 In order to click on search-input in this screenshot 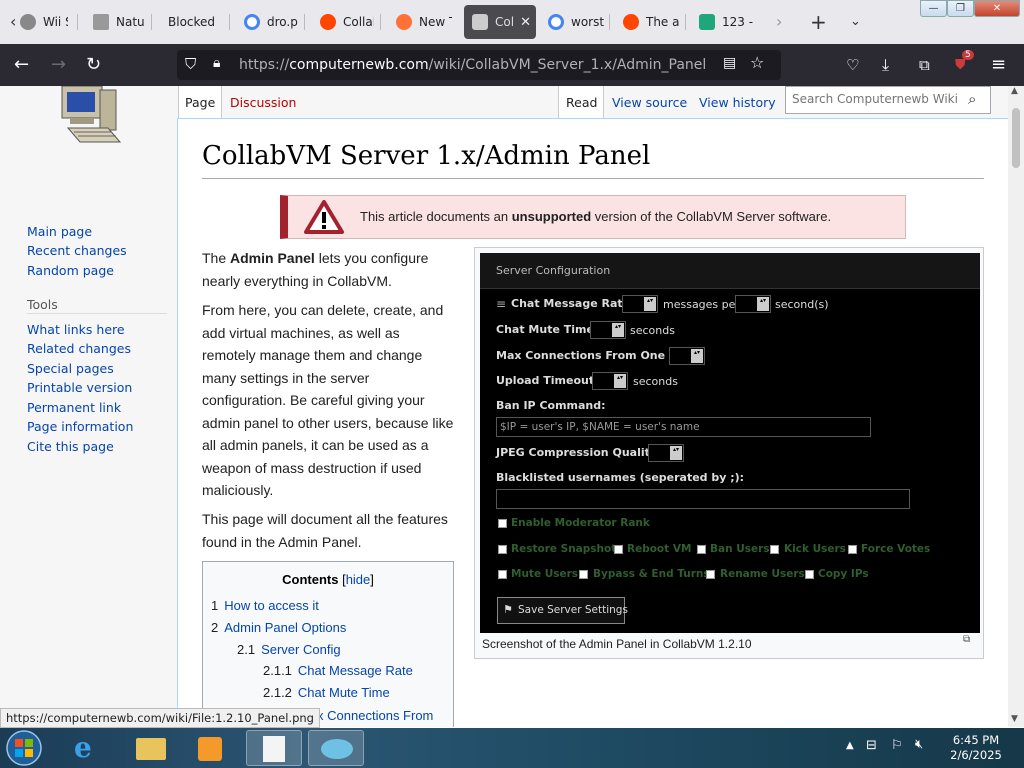, I will do `click(876, 99)`.